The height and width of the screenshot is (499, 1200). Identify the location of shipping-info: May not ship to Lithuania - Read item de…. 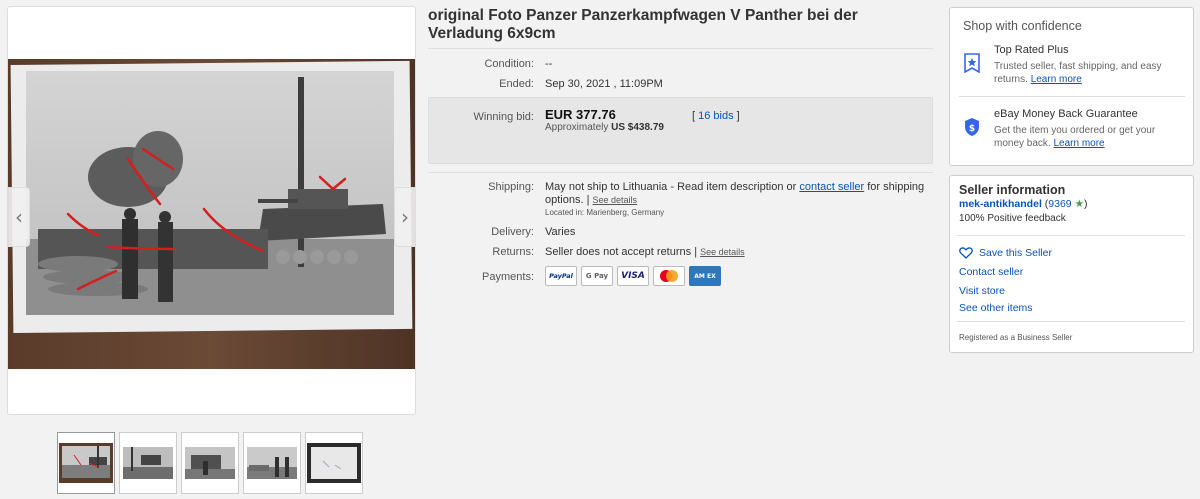
(735, 194).